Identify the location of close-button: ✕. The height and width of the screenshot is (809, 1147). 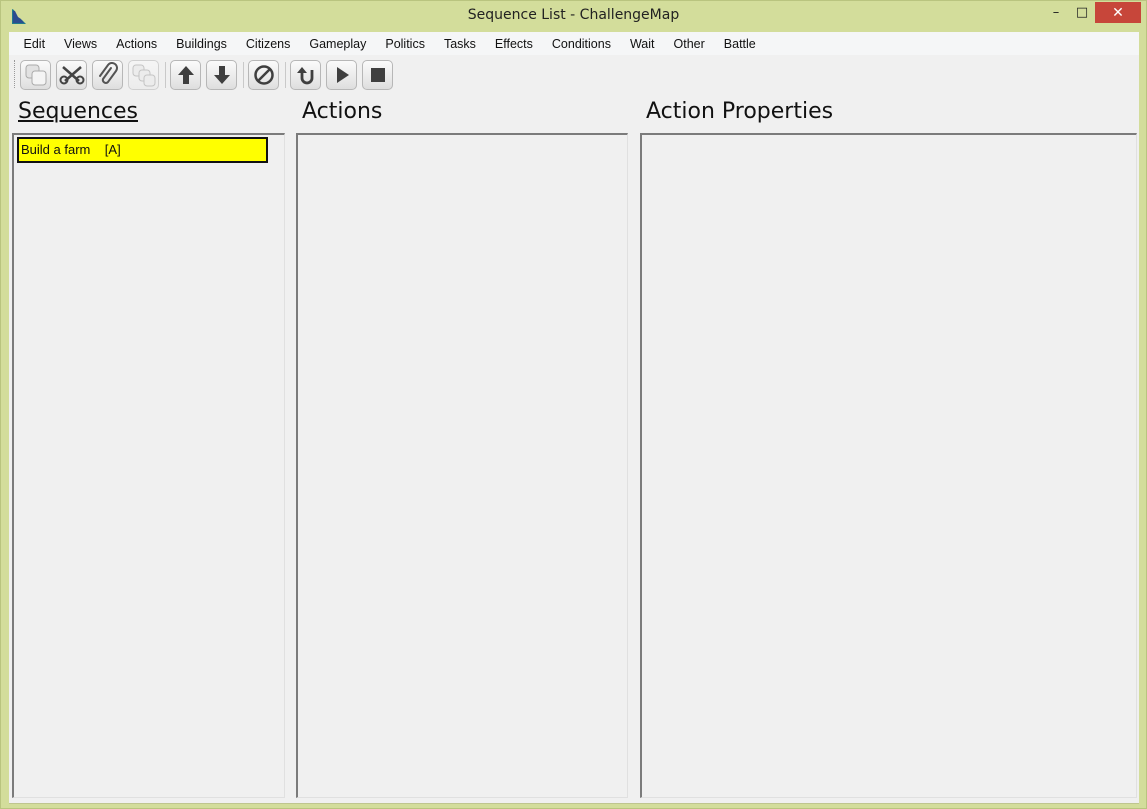
(1118, 12).